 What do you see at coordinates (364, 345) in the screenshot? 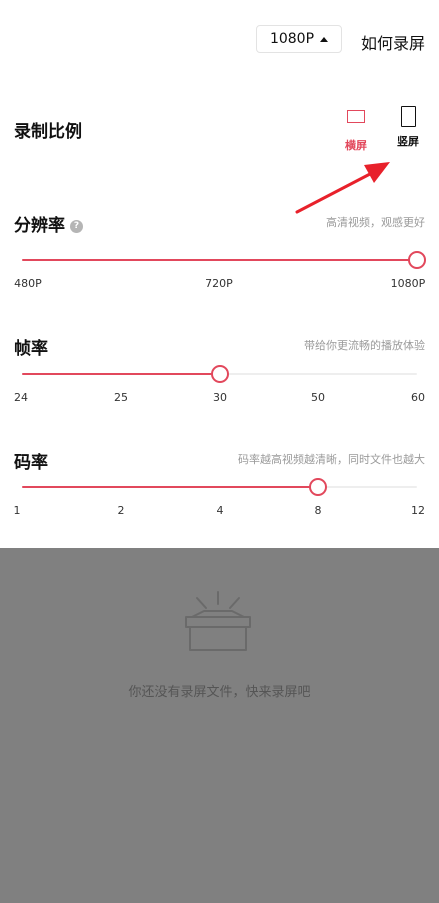
I see `framerate-hint: 带给你更流畅的播放体验` at bounding box center [364, 345].